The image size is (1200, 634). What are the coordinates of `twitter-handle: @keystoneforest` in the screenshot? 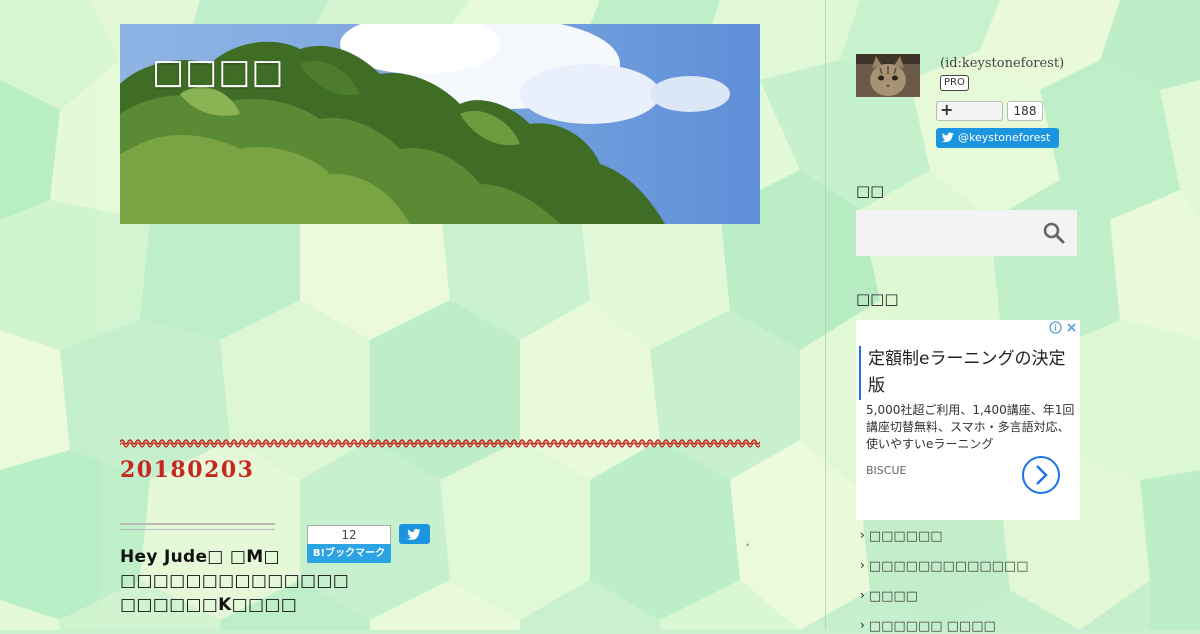 It's located at (1004, 137).